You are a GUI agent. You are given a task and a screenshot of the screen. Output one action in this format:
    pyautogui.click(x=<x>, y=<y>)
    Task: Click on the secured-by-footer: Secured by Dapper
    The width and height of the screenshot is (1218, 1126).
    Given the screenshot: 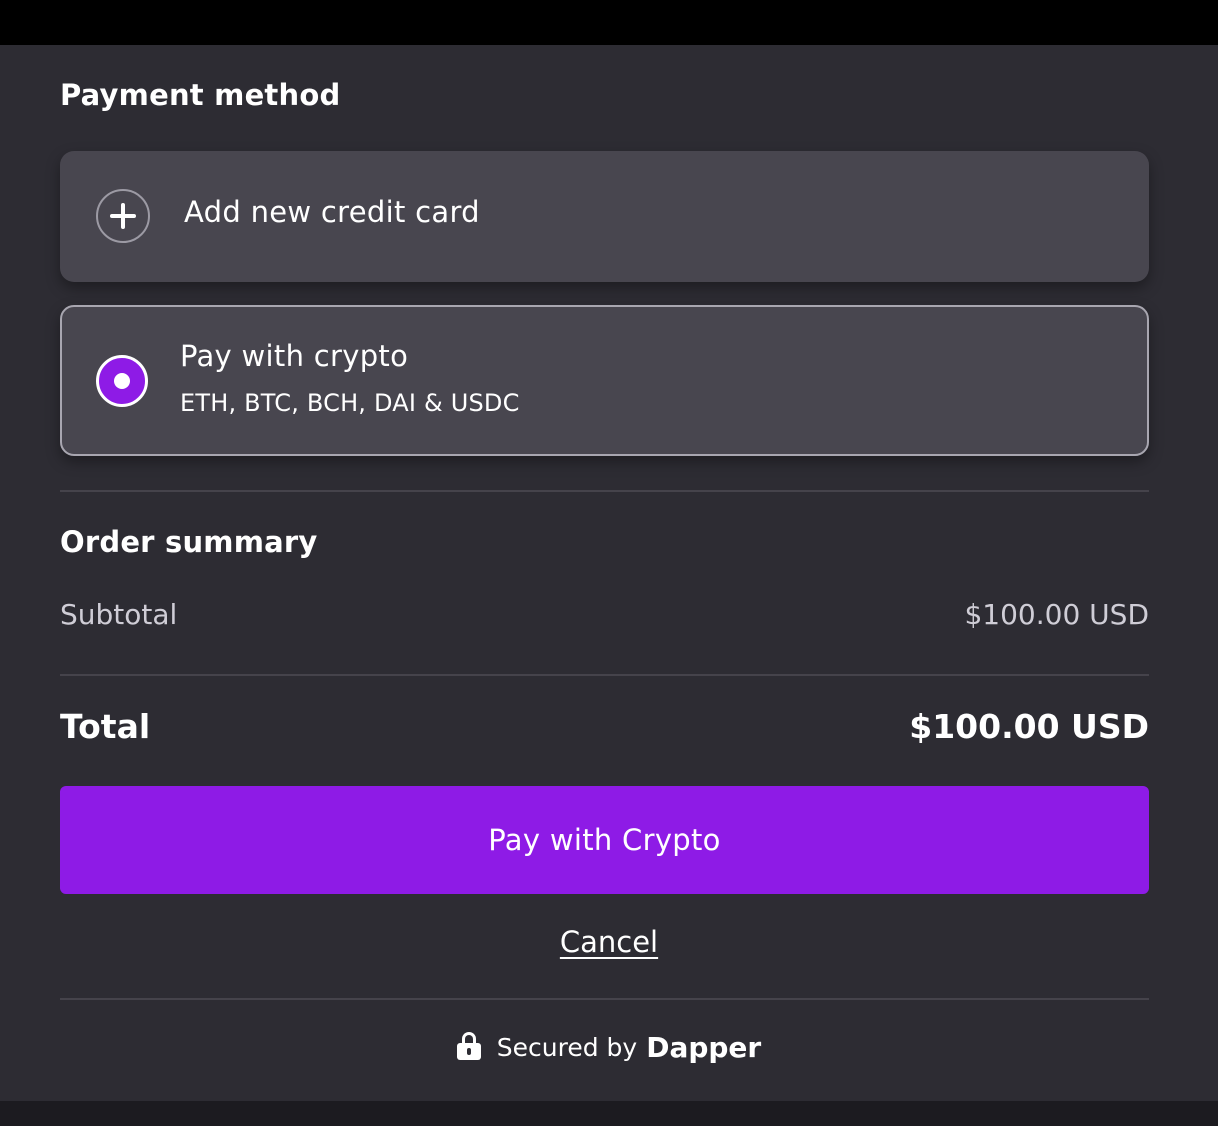 What is the action you would take?
    pyautogui.click(x=609, y=1047)
    